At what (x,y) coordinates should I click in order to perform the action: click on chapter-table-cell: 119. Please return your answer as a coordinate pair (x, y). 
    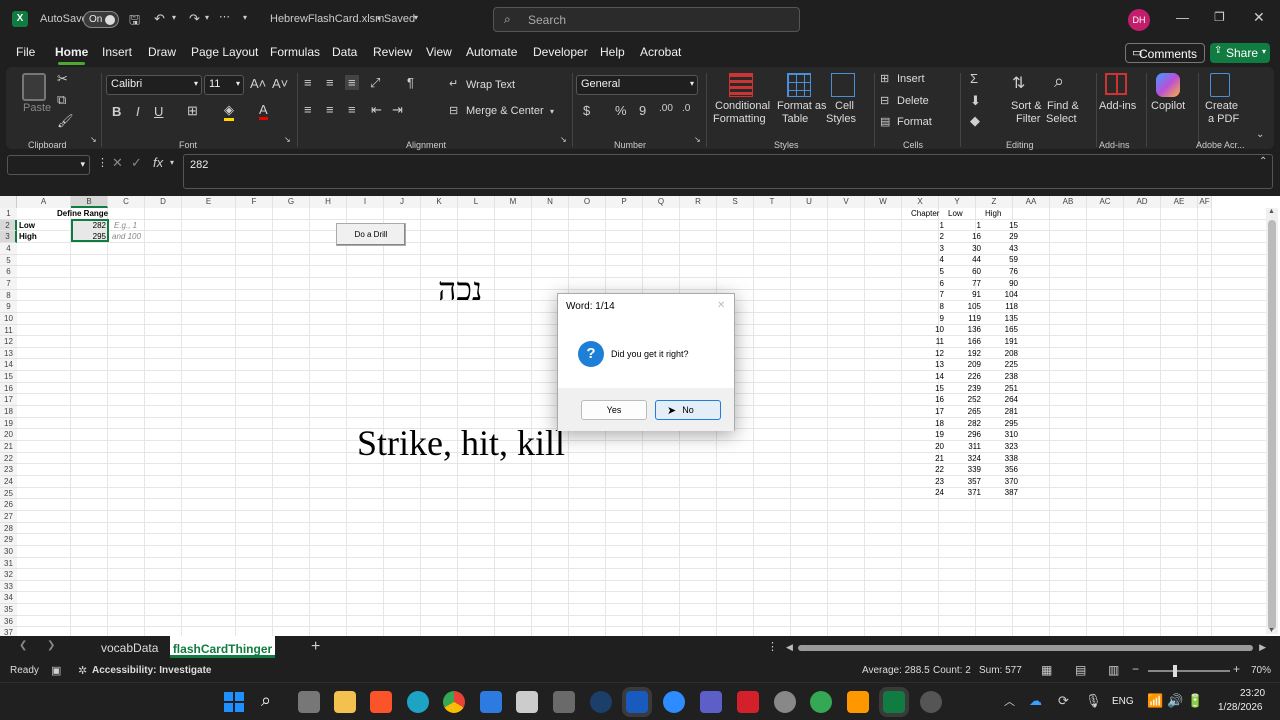
    Looking at the image, I should click on (966, 318).